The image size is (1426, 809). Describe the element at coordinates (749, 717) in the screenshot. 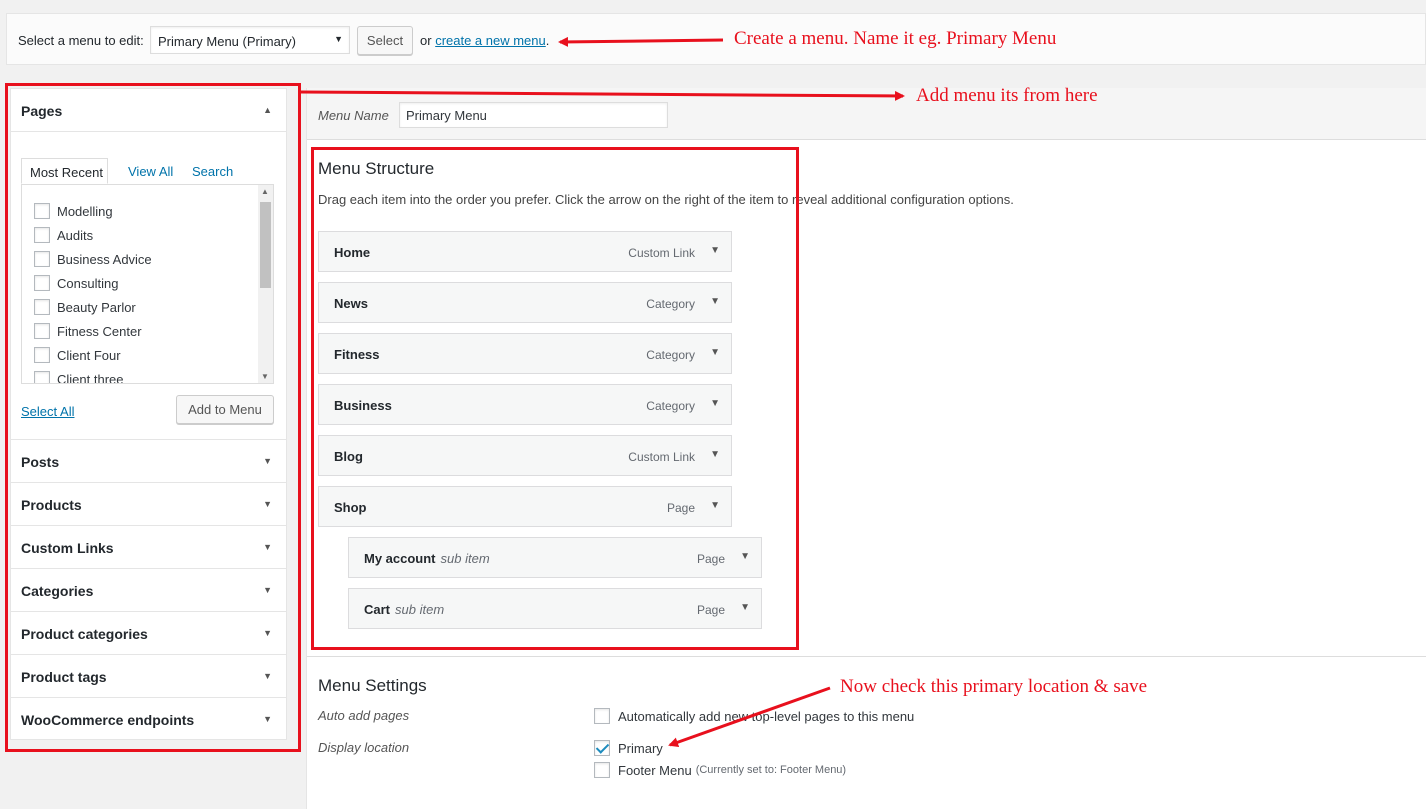

I see `arrow-primary-location` at that location.